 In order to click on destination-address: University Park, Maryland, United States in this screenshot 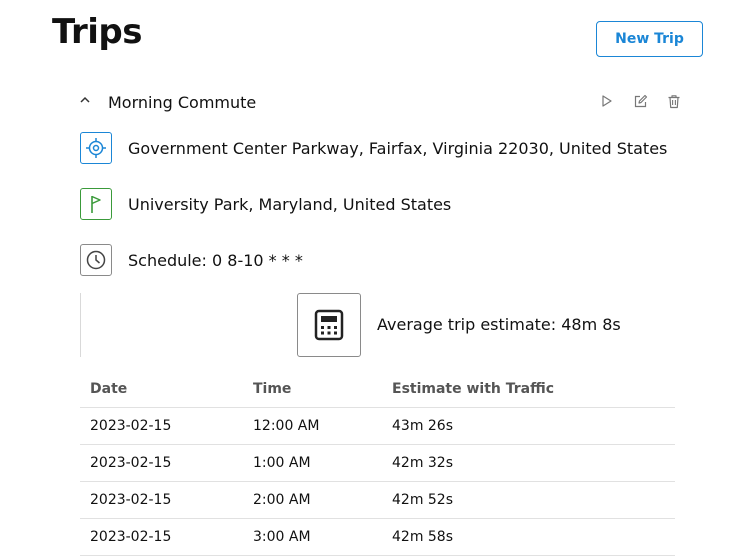, I will do `click(290, 204)`.